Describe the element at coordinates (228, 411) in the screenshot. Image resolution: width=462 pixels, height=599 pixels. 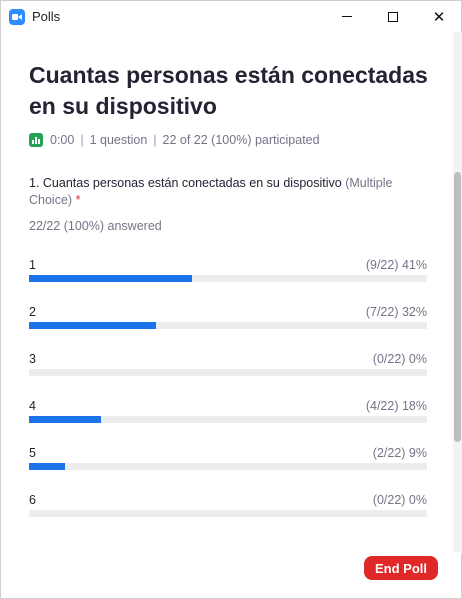
I see `poll-option: 4 (4/22) 18%` at that location.